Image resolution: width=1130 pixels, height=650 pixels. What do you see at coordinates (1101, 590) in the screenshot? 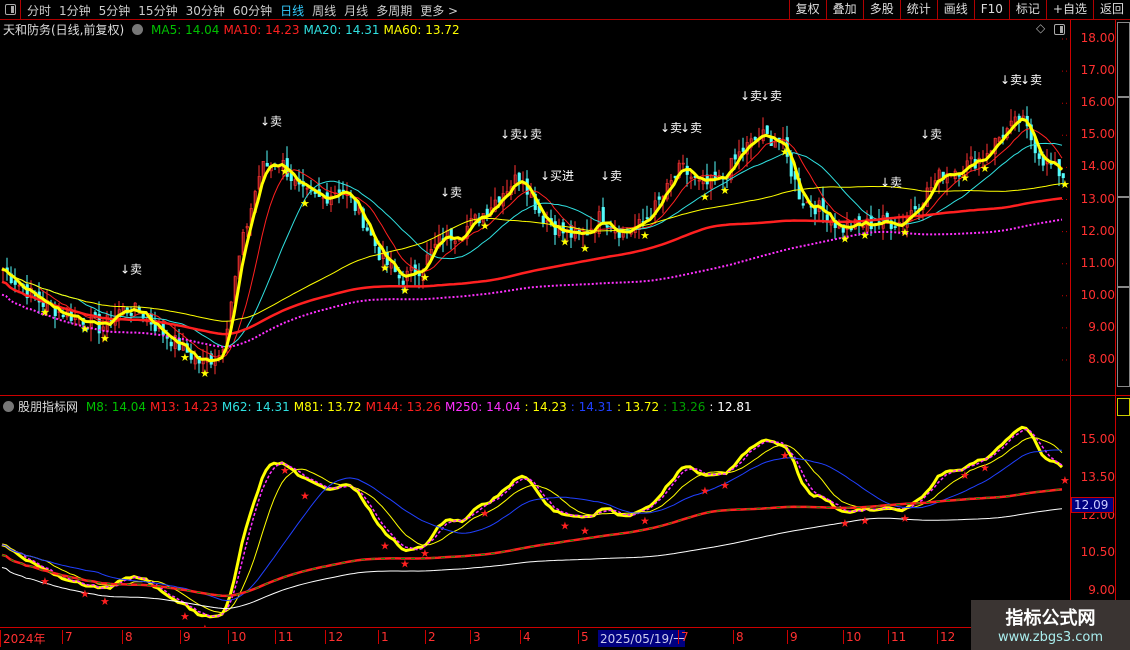
I see `indicator-axis-label: 9.00` at bounding box center [1101, 590].